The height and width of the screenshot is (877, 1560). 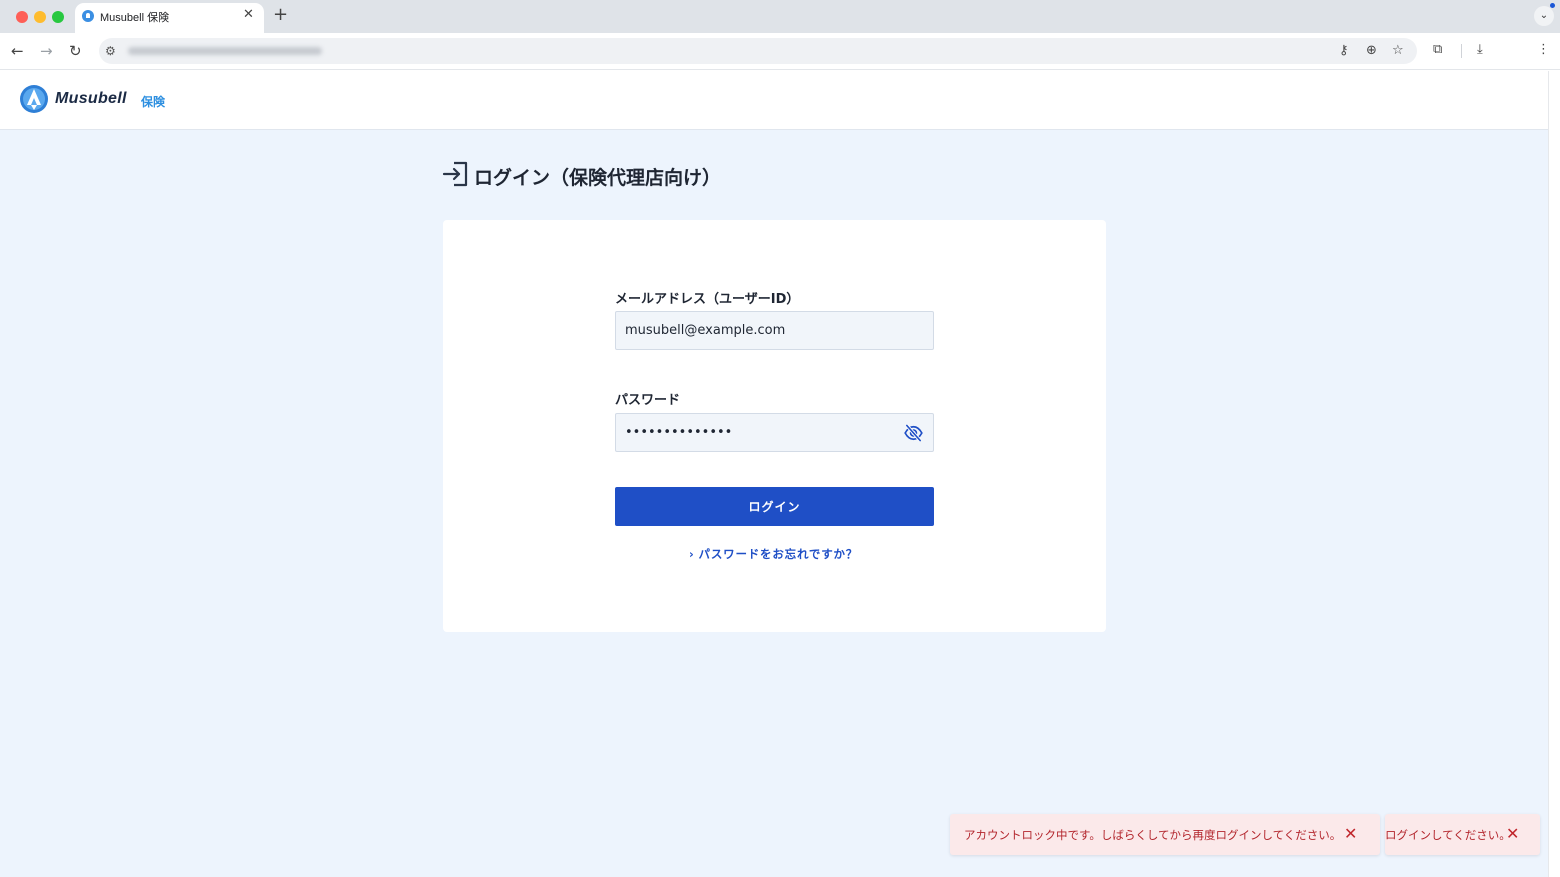 I want to click on zoom-icon: ⊕, so click(x=1371, y=51).